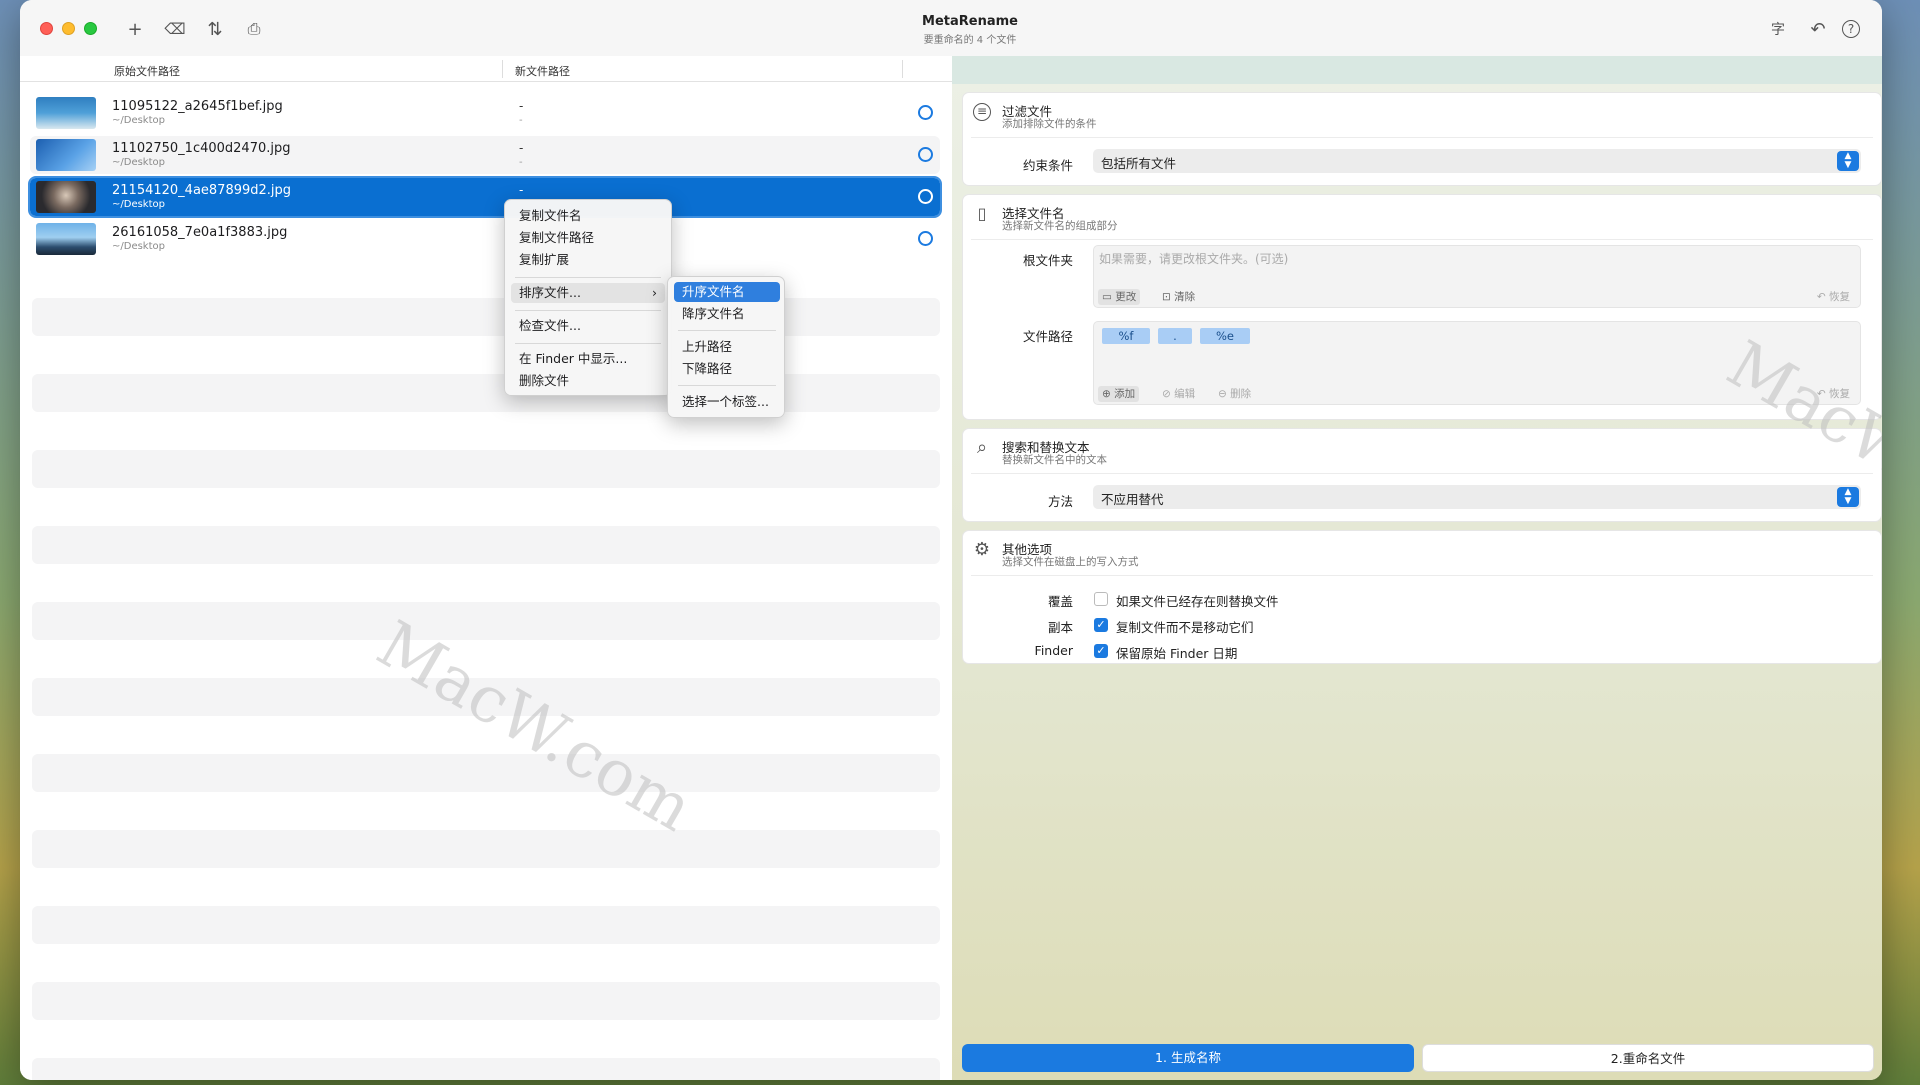 The height and width of the screenshot is (1085, 1920). Describe the element at coordinates (588, 260) in the screenshot. I see `menu-item-copy-extension: 复制扩展` at that location.